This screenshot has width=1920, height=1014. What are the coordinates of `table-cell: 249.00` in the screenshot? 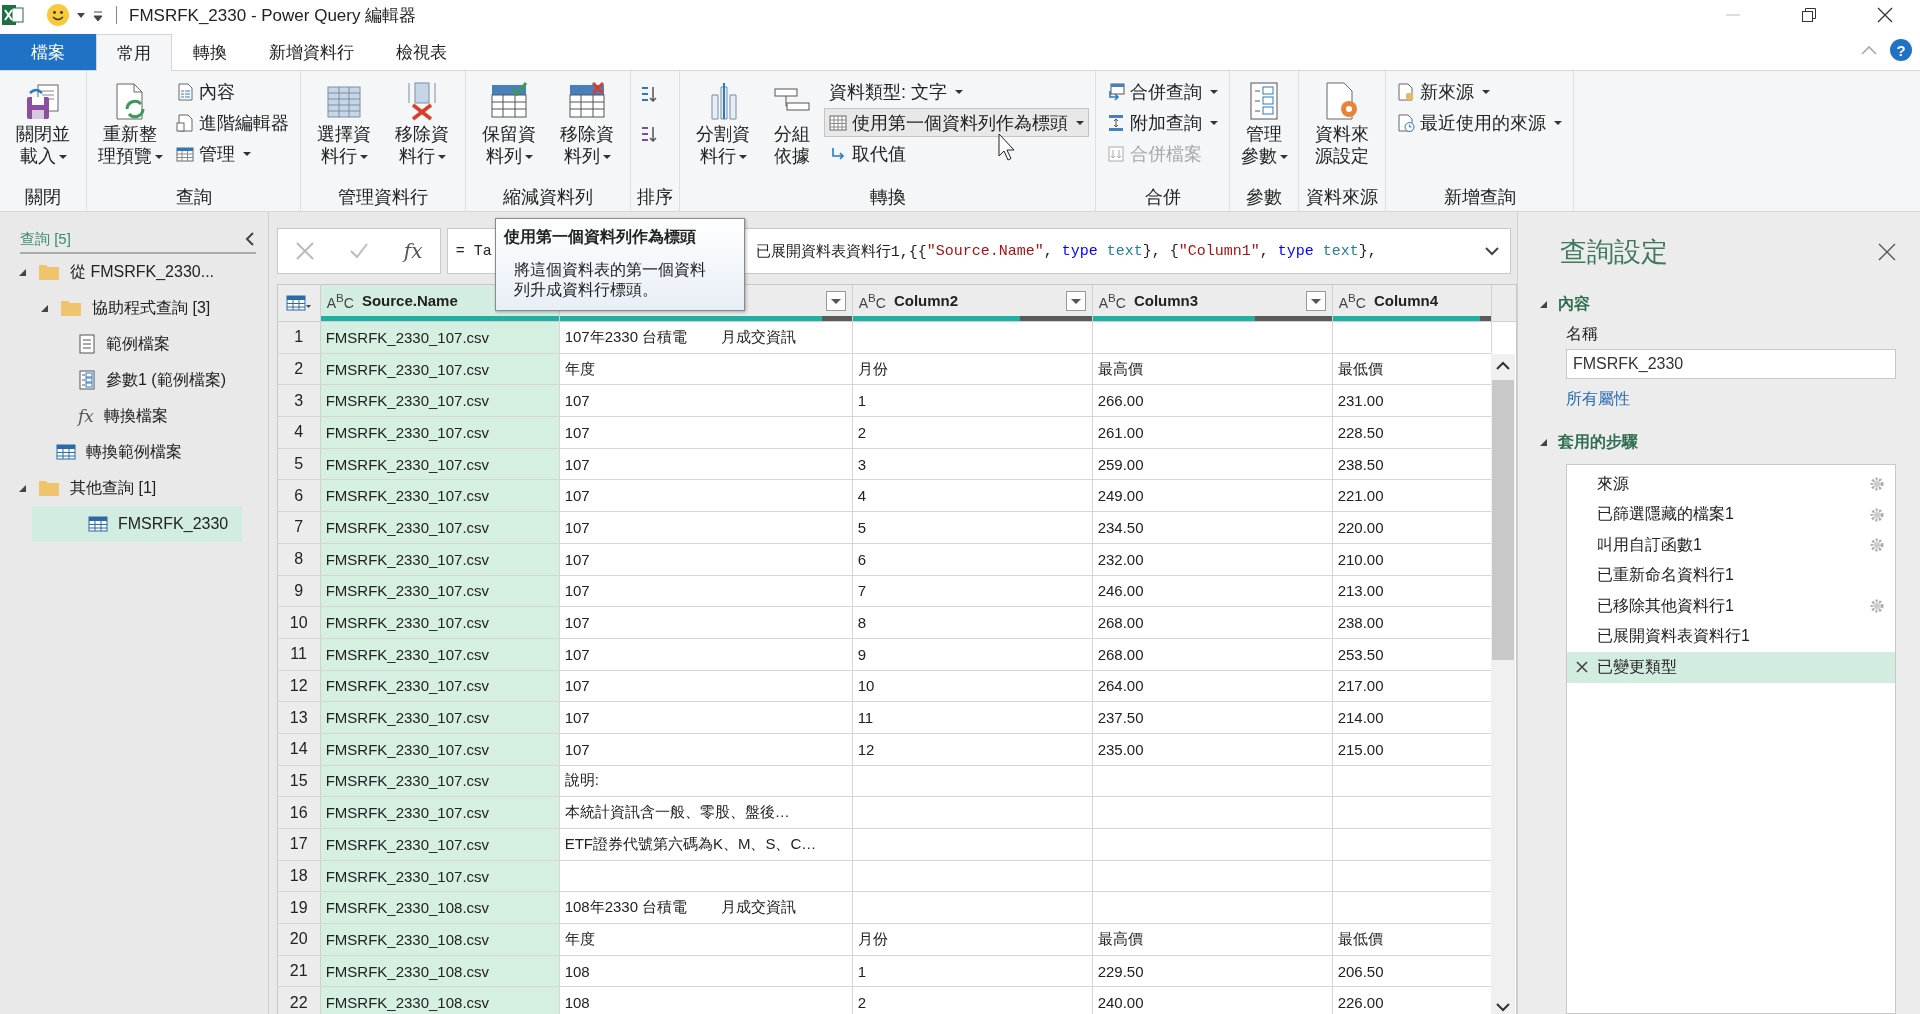 It's located at (1212, 496).